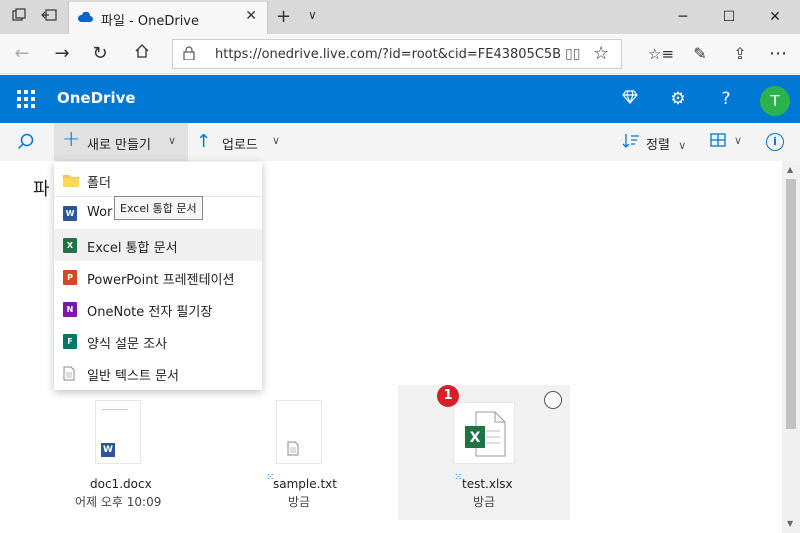  Describe the element at coordinates (726, 99) in the screenshot. I see `help-icon: ?` at that location.